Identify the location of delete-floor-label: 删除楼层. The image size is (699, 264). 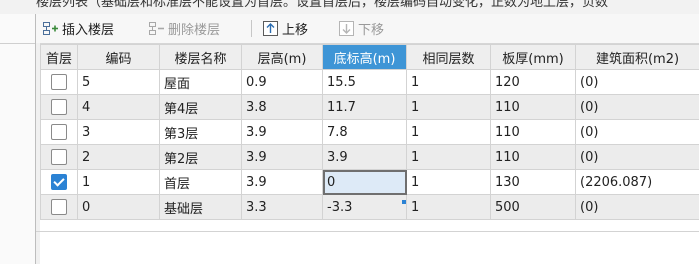
(194, 30).